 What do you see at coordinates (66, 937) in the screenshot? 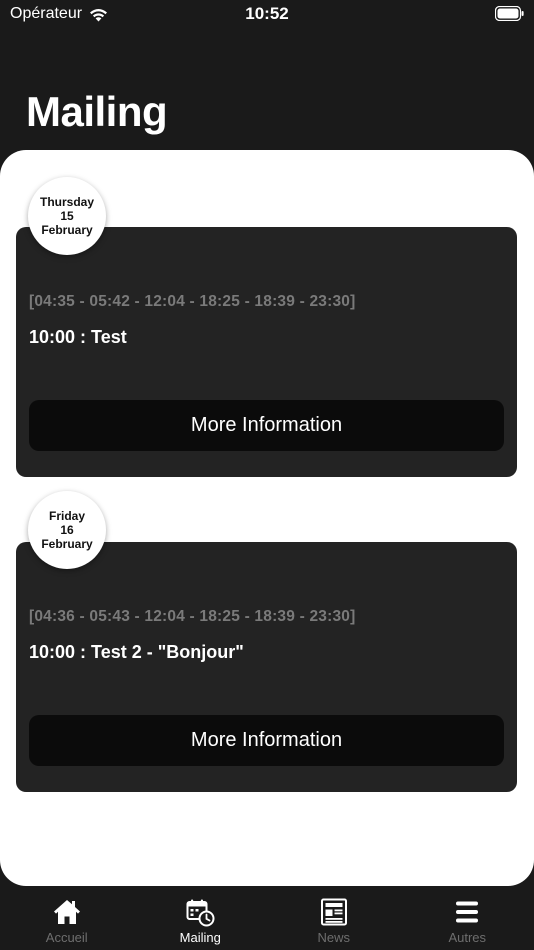
I see `tab-label: Accueil` at bounding box center [66, 937].